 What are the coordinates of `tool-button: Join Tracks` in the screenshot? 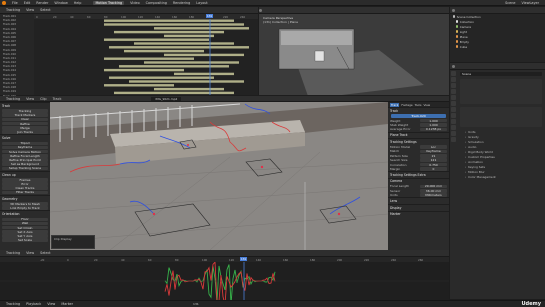 It's located at (25, 132).